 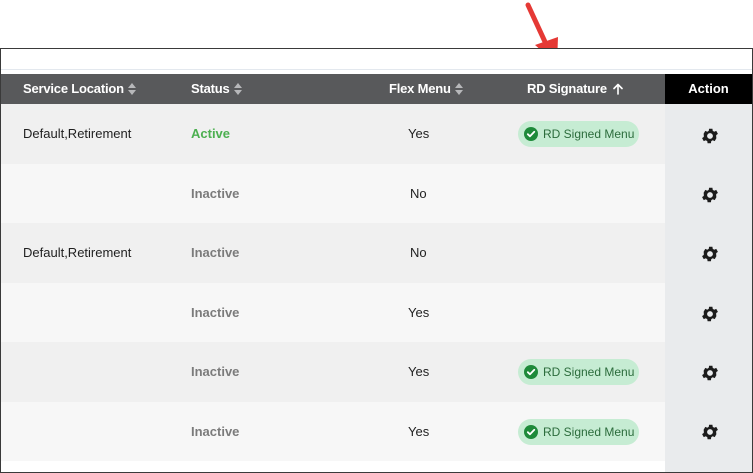 What do you see at coordinates (567, 88) in the screenshot?
I see `header-rd-signature-label: RD Signature` at bounding box center [567, 88].